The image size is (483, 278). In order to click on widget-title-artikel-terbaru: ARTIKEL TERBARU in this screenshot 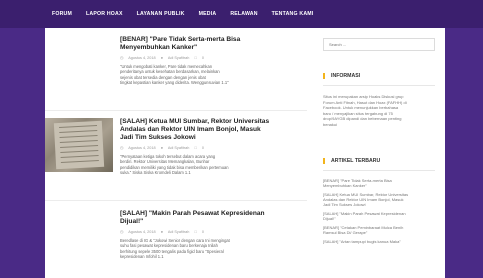, I will do `click(379, 161)`.